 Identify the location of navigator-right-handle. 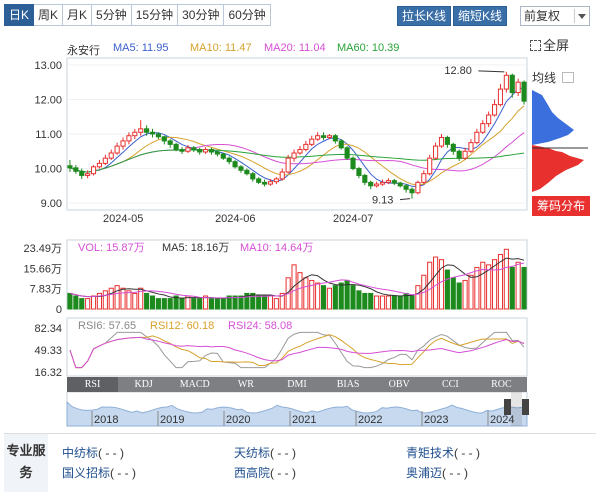
(525, 407).